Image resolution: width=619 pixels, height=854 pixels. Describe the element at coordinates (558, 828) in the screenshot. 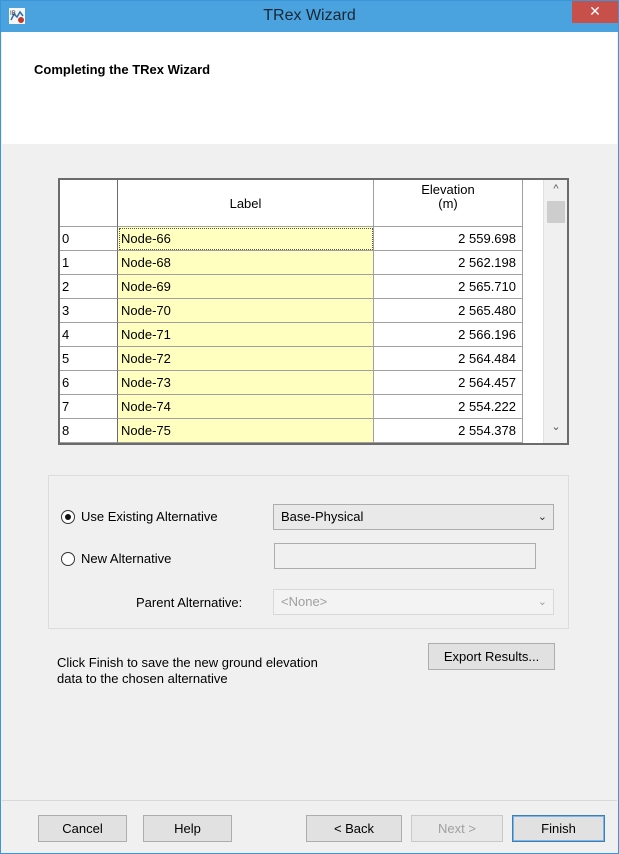

I see `finish-button: Finish` at that location.